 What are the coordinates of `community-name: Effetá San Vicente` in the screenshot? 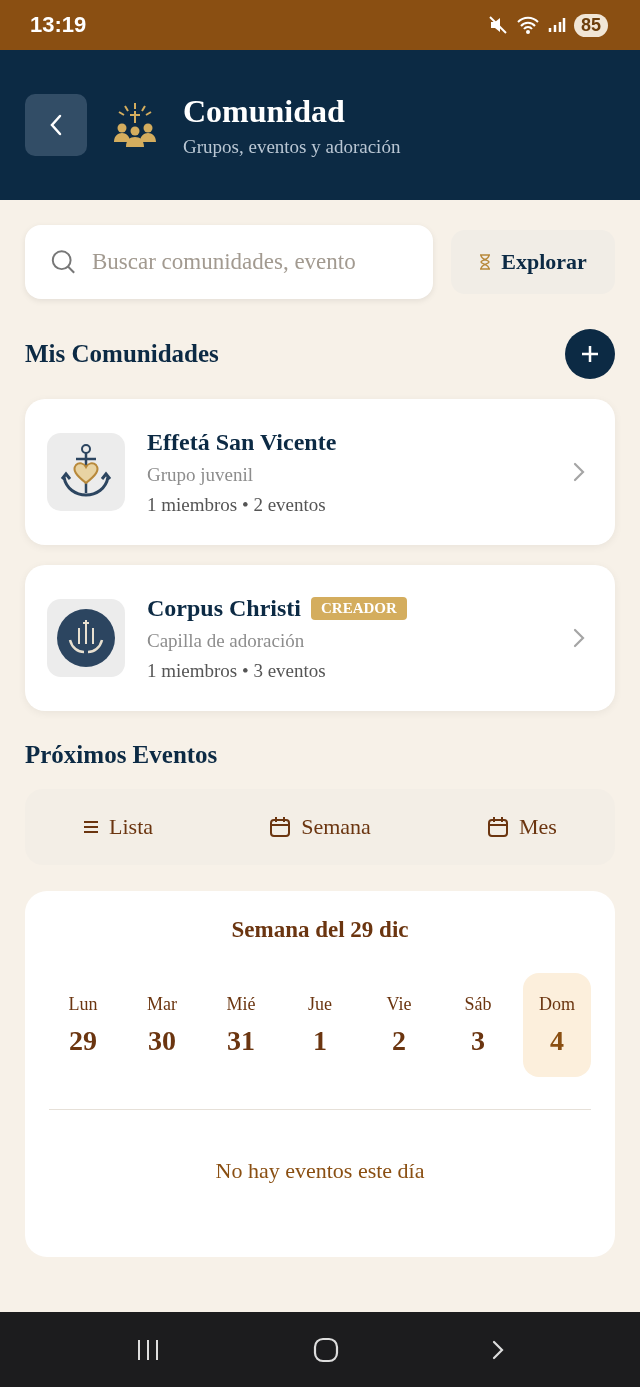 It's located at (242, 442).